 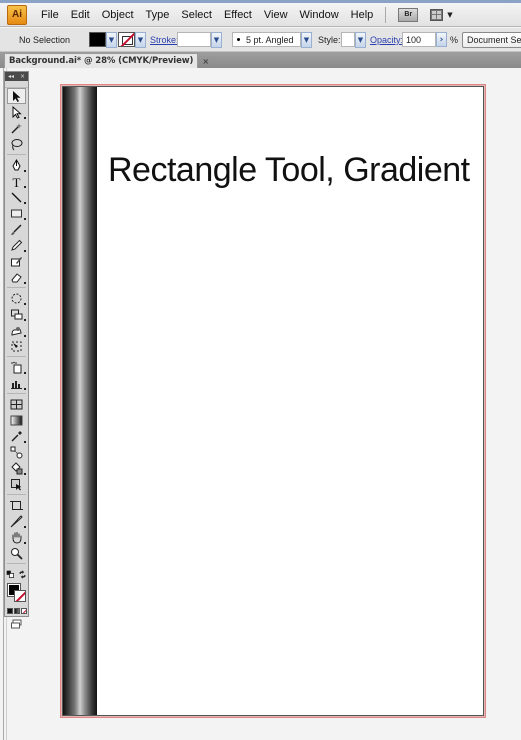 What do you see at coordinates (97, 39) in the screenshot?
I see `fill-swatch` at bounding box center [97, 39].